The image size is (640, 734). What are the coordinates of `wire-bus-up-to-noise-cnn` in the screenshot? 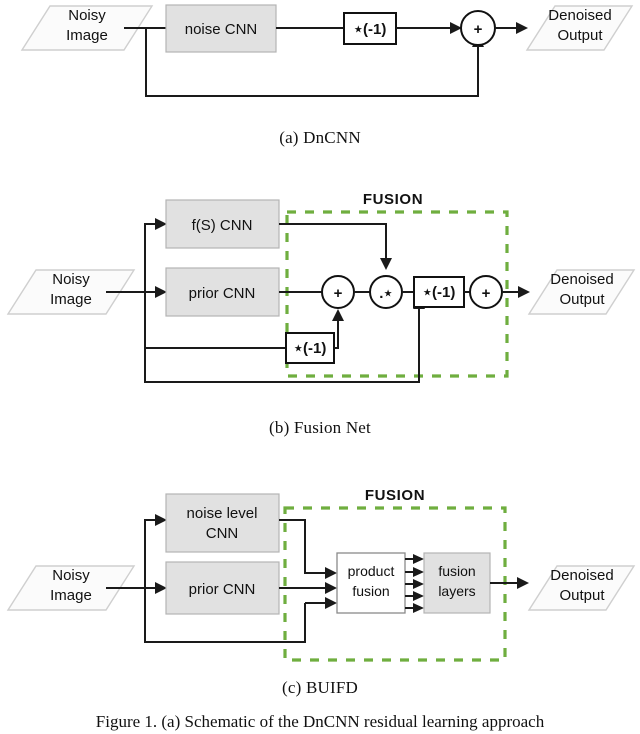 It's located at (149, 553).